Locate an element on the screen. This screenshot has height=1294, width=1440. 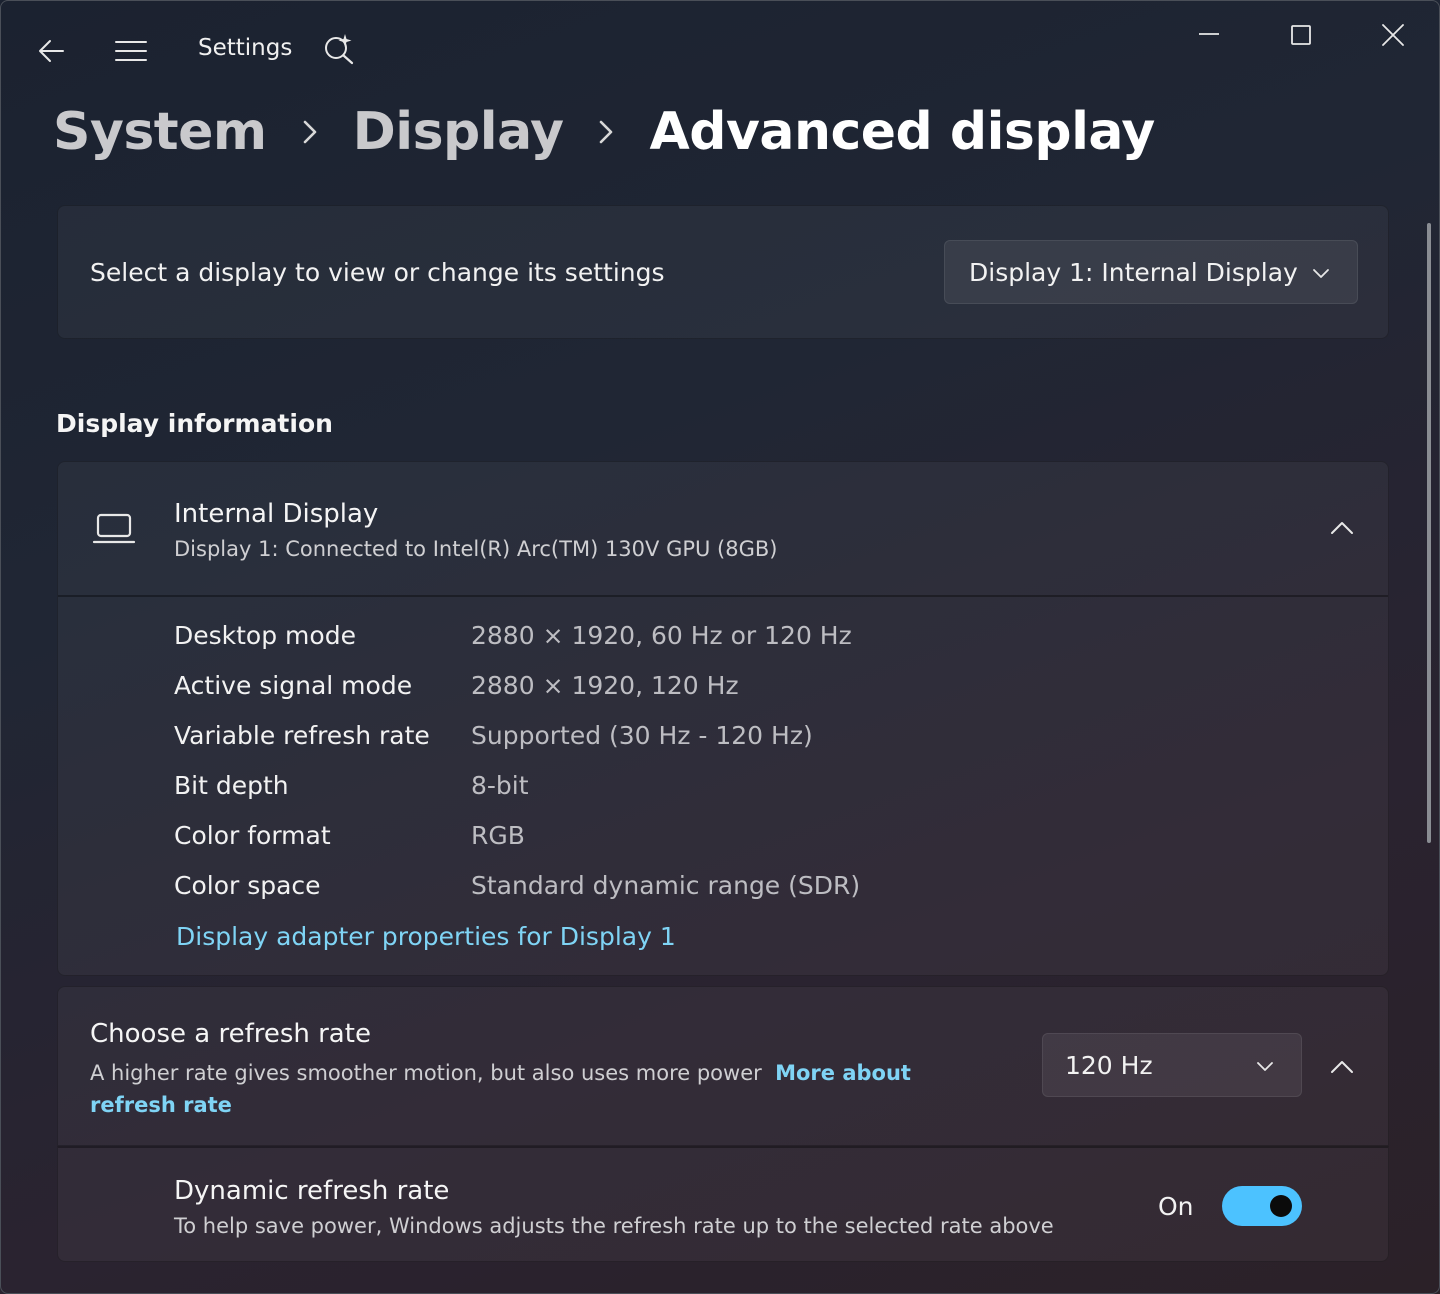
property-value: Supported (30 Hz - 120 Hz) is located at coordinates (642, 735).